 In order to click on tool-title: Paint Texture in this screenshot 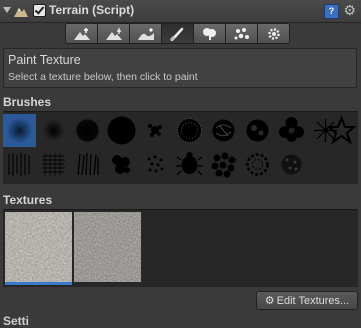, I will do `click(44, 60)`.